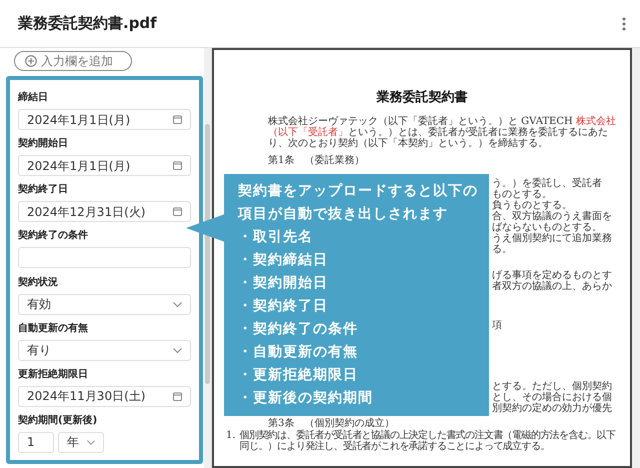 The image size is (640, 468). Describe the element at coordinates (547, 183) in the screenshot. I see `document-text-line: う。）を委託し、受託者` at that location.